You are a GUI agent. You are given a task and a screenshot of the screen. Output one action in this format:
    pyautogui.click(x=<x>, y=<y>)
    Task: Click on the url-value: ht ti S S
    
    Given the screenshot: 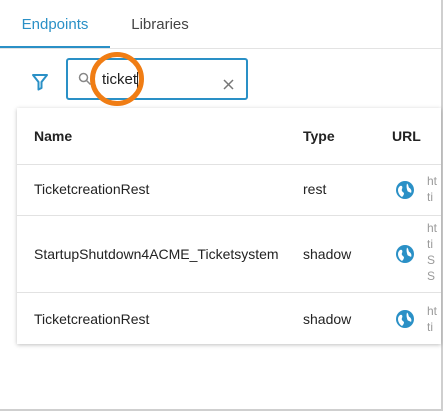 What is the action you would take?
    pyautogui.click(x=432, y=252)
    